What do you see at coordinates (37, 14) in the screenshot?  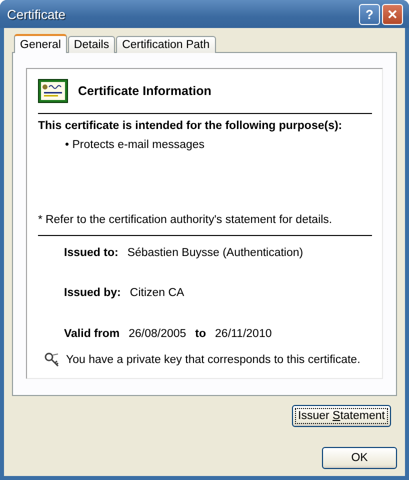 I see `window-title: Certificate` at bounding box center [37, 14].